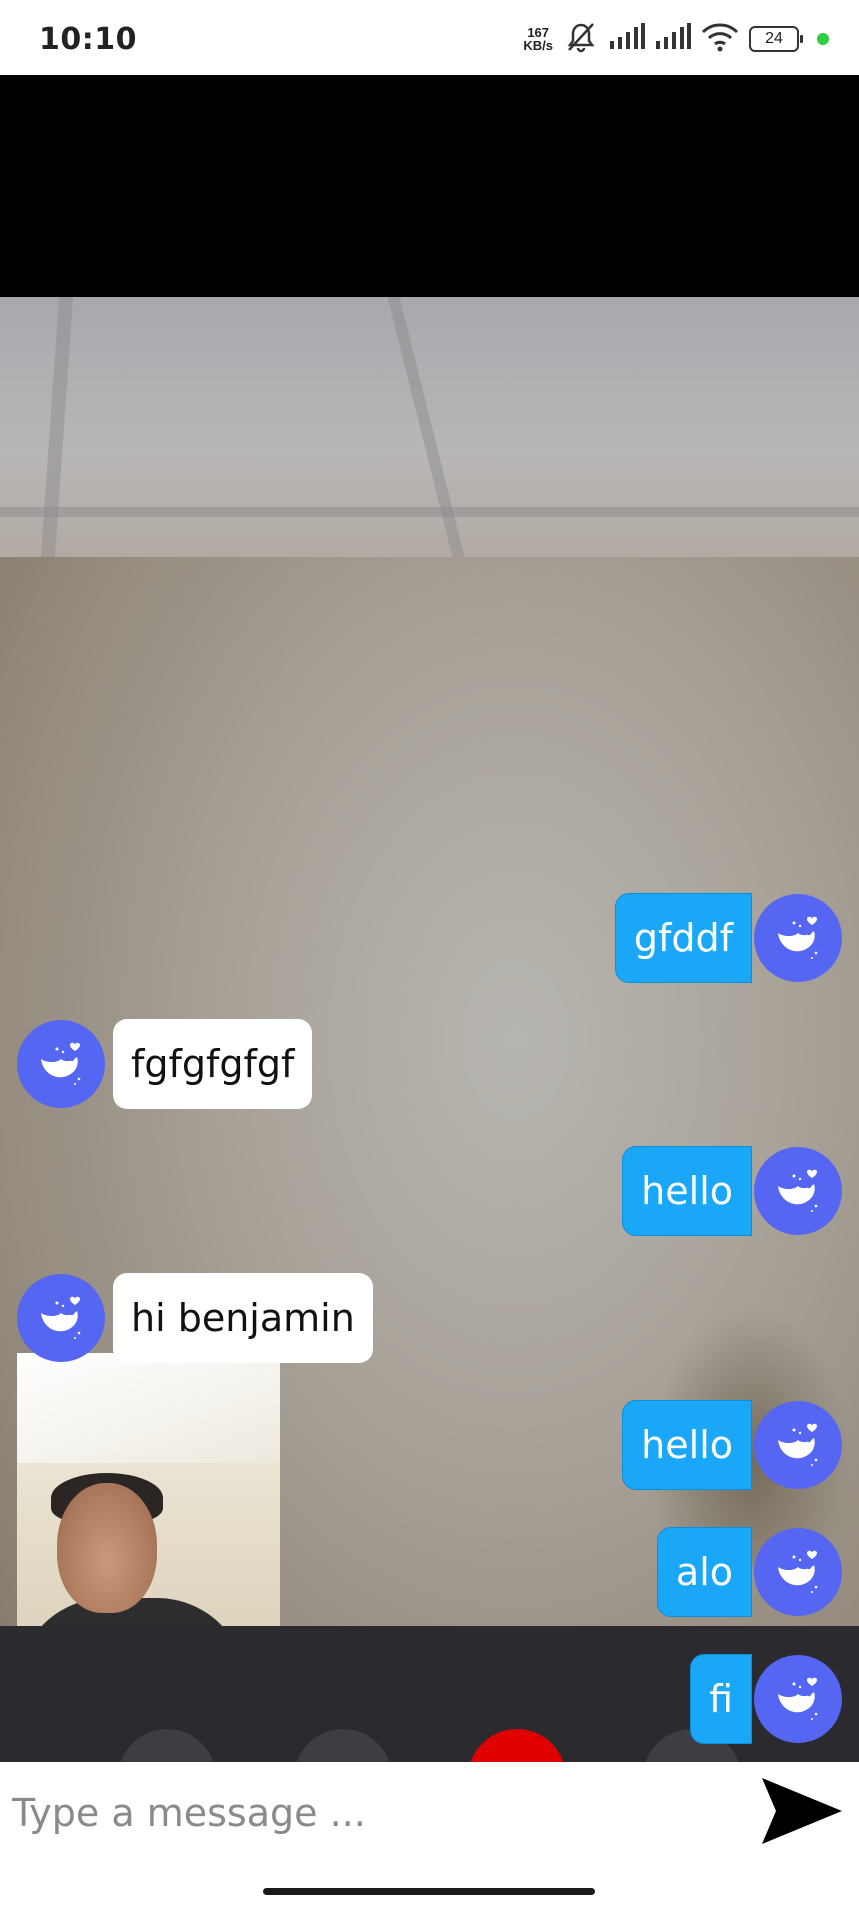 The height and width of the screenshot is (1908, 859). Describe the element at coordinates (372, 1813) in the screenshot. I see `message-input` at that location.